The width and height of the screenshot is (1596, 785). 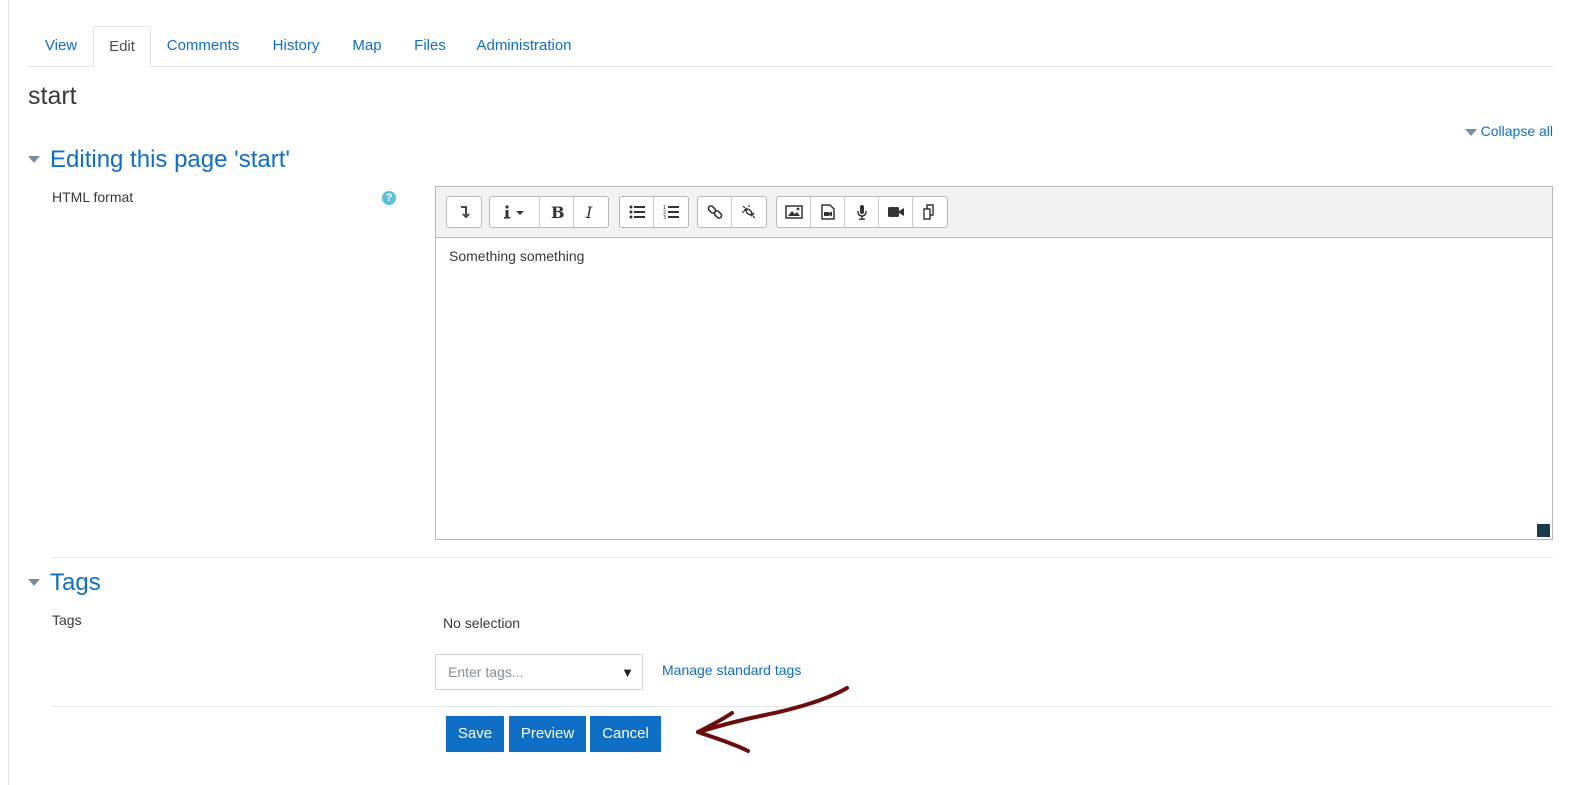 What do you see at coordinates (637, 212) in the screenshot?
I see `unordered-list-icon` at bounding box center [637, 212].